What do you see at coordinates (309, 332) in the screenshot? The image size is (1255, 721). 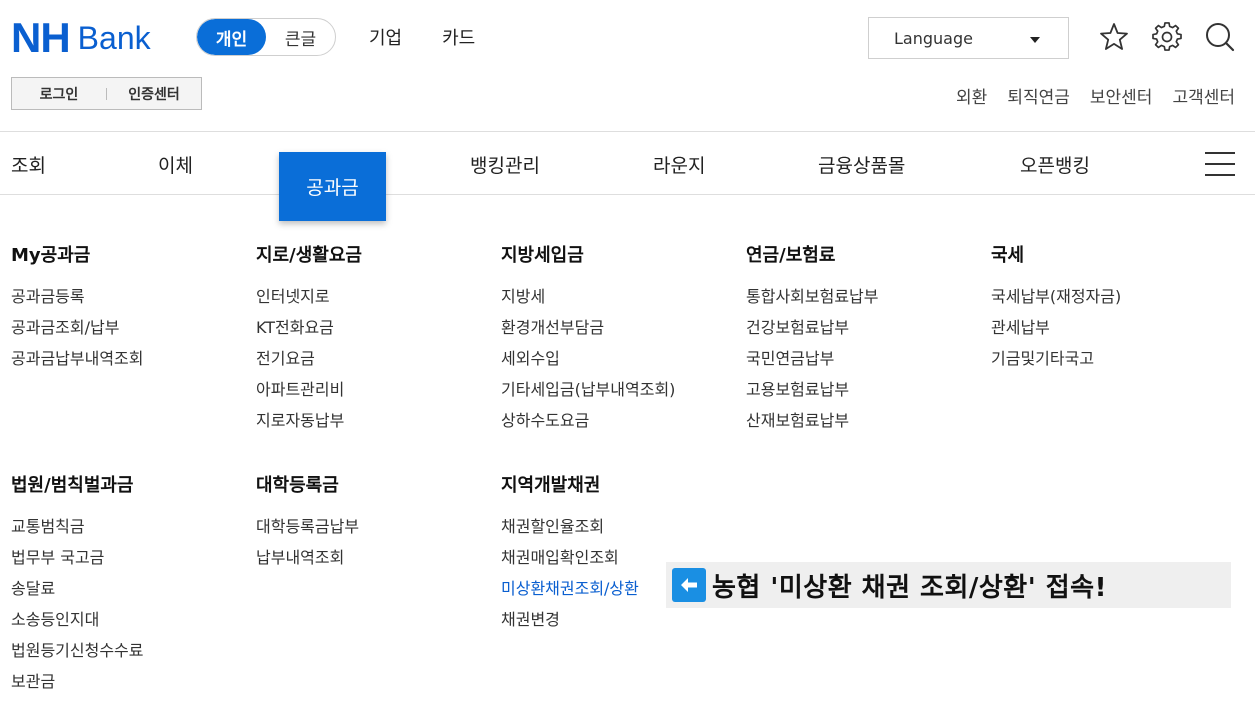 I see `menu-item: KT전화요금` at bounding box center [309, 332].